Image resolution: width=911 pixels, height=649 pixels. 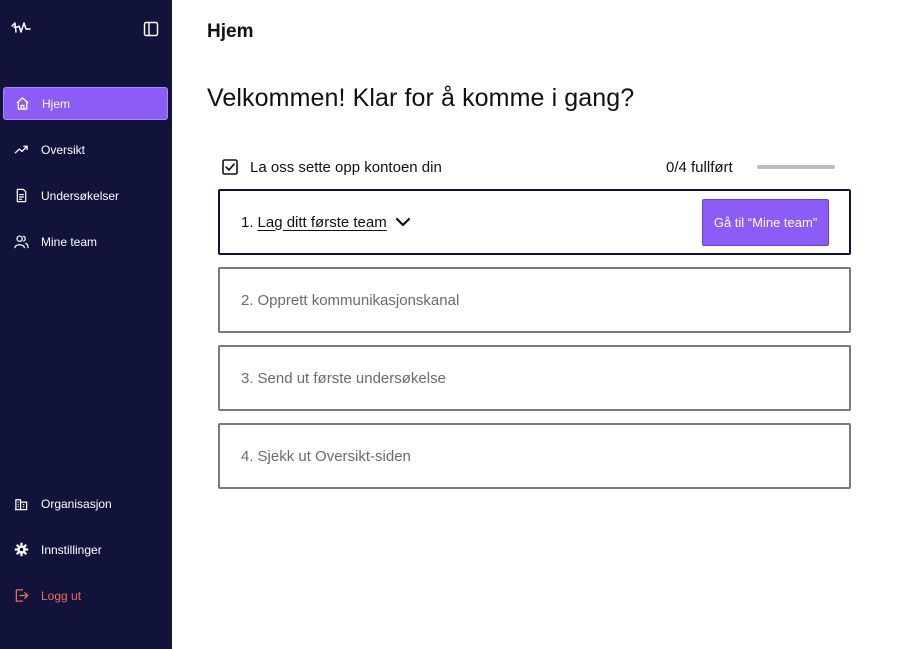 I want to click on trend-icon, so click(x=21, y=150).